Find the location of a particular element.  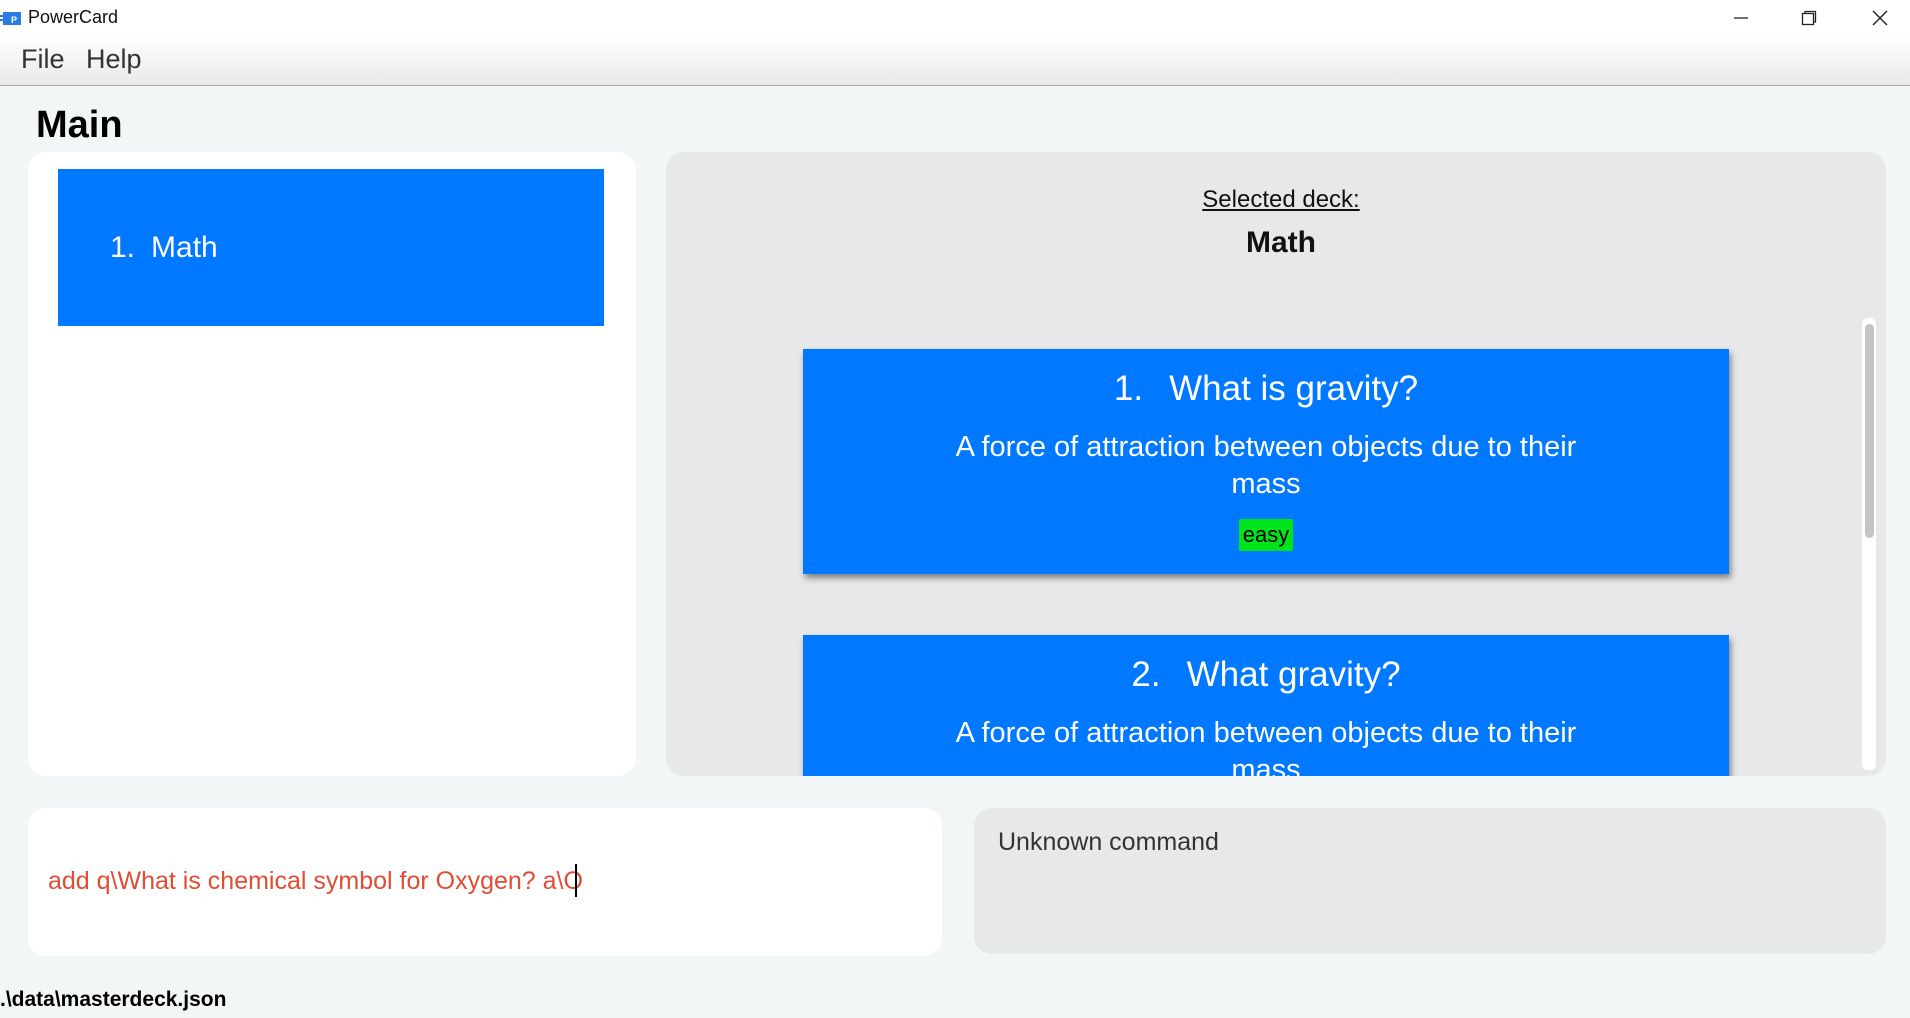

close-button is located at coordinates (1877, 18).